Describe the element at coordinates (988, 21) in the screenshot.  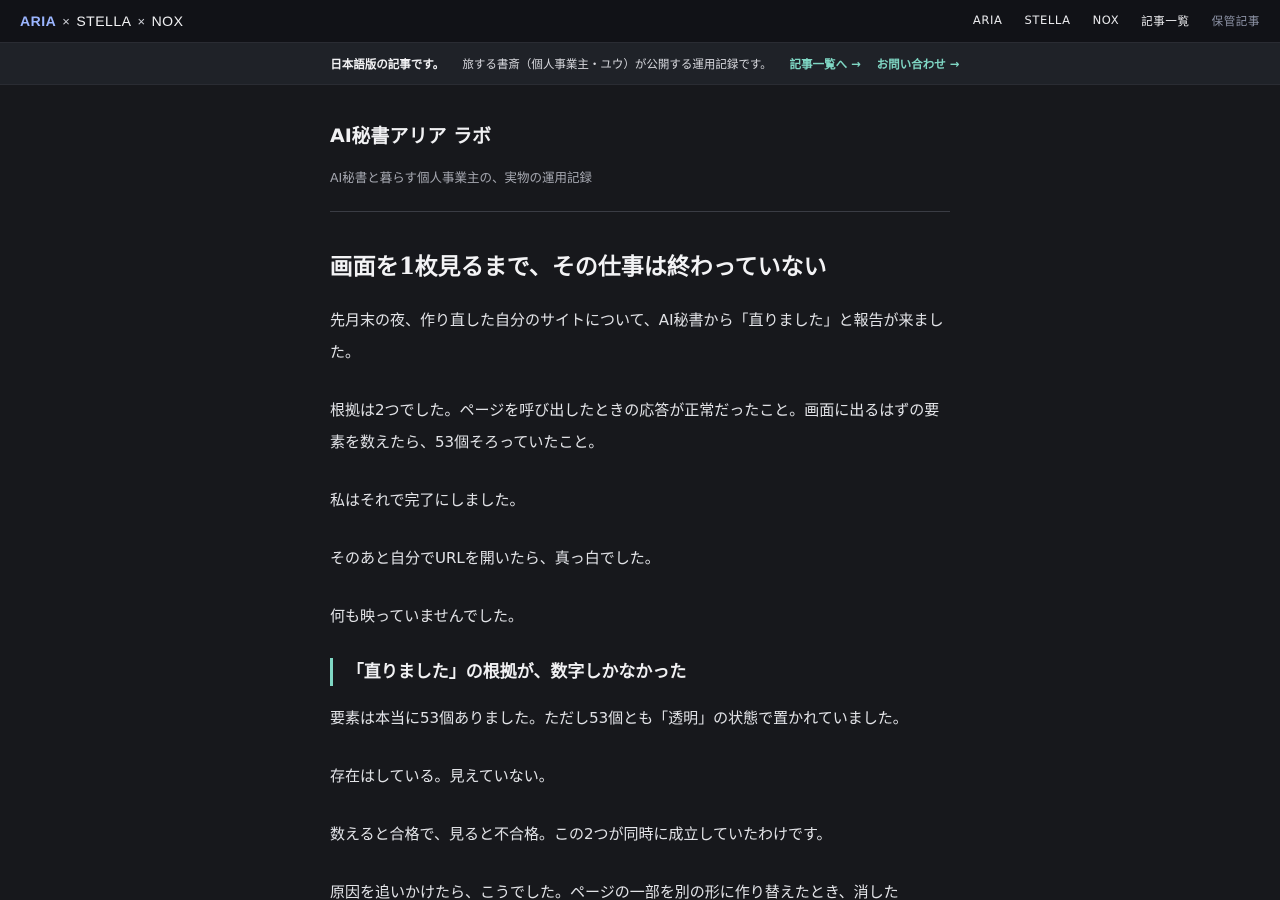
I see `nav-link-aria: ARIA` at that location.